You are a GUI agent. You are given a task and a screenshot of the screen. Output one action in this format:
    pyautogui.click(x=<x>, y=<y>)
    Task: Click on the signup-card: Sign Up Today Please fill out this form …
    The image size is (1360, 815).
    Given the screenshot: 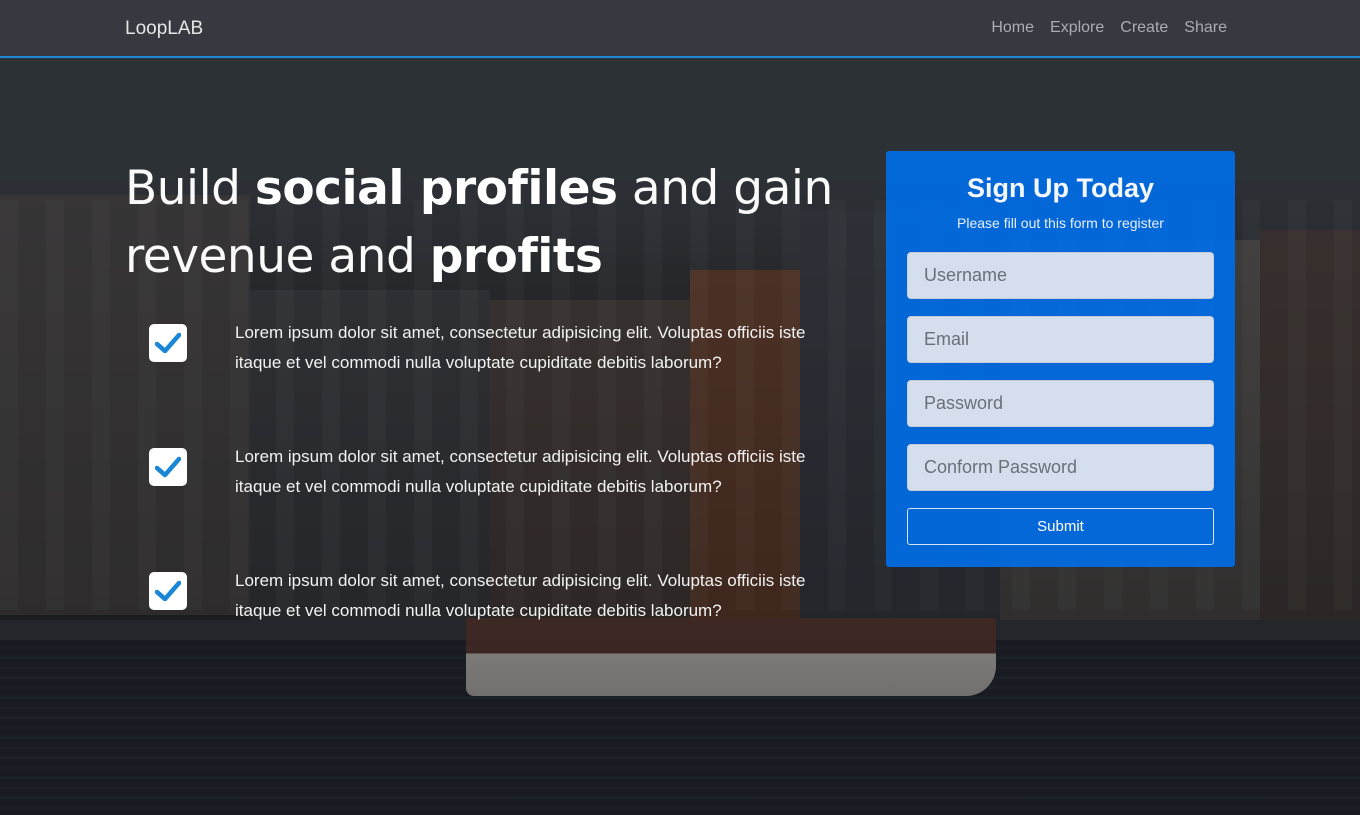 What is the action you would take?
    pyautogui.click(x=1060, y=359)
    